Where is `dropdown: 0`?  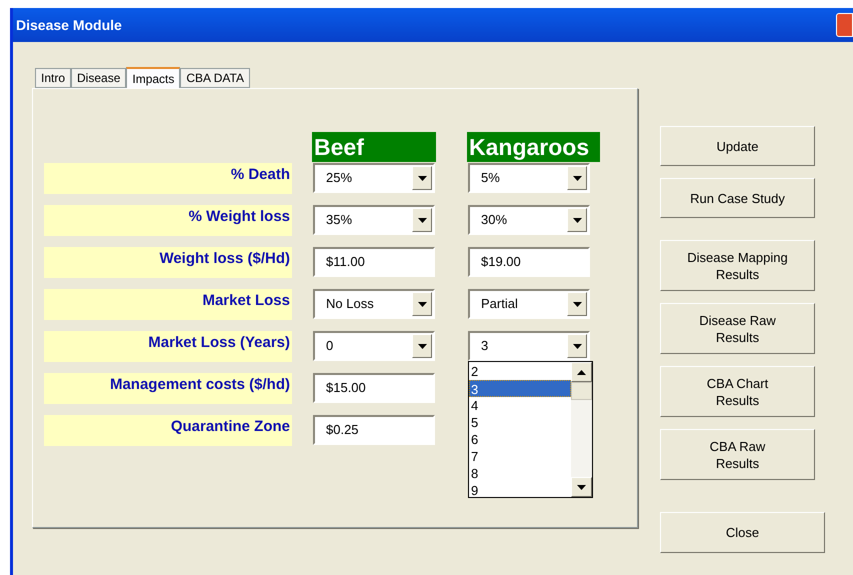
dropdown: 0 is located at coordinates (374, 346).